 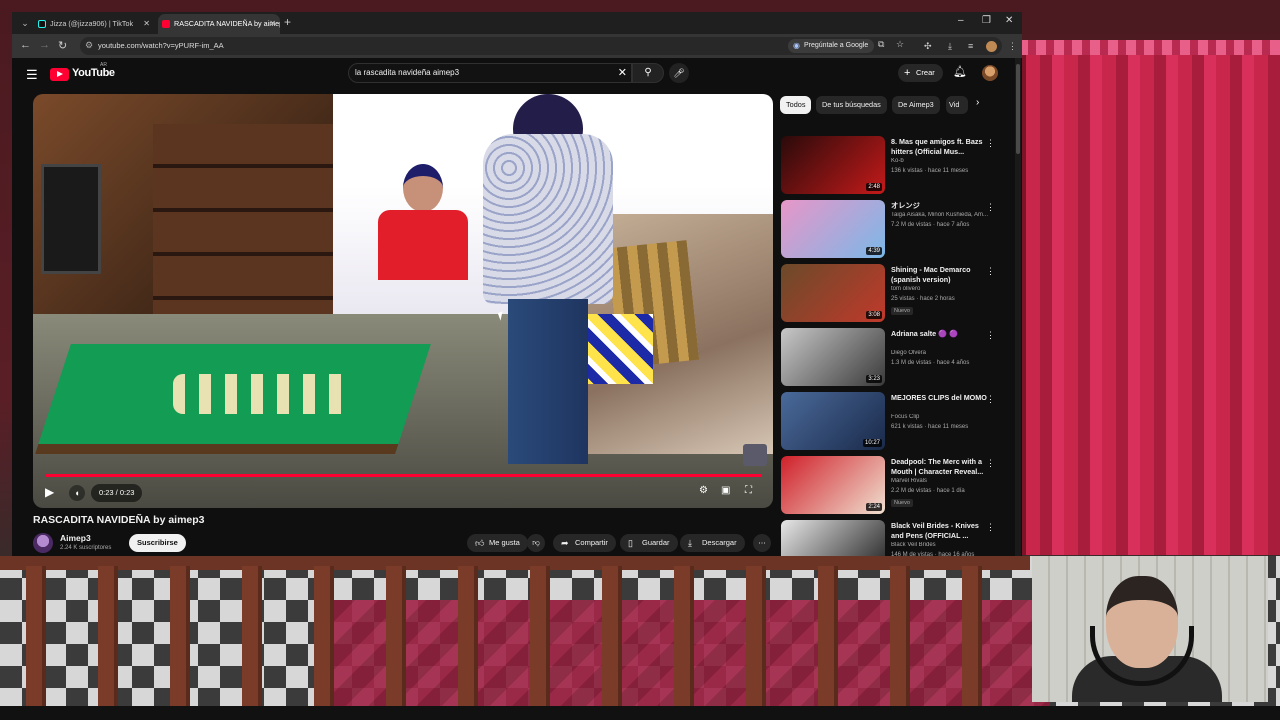 What do you see at coordinates (748, 490) in the screenshot?
I see `fullscreen-icon: ⛶` at bounding box center [748, 490].